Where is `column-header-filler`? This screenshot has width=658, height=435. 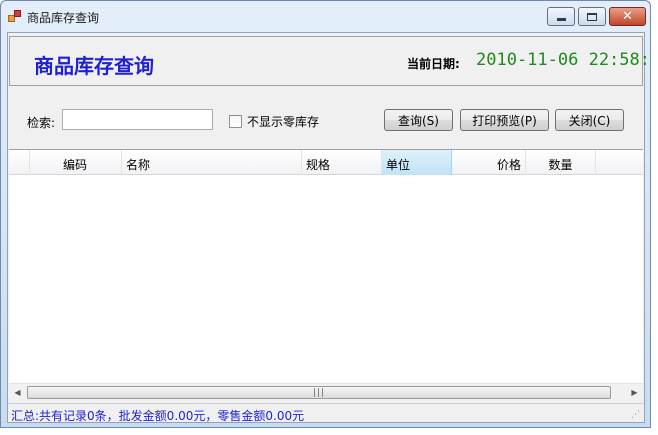 column-header-filler is located at coordinates (619, 162).